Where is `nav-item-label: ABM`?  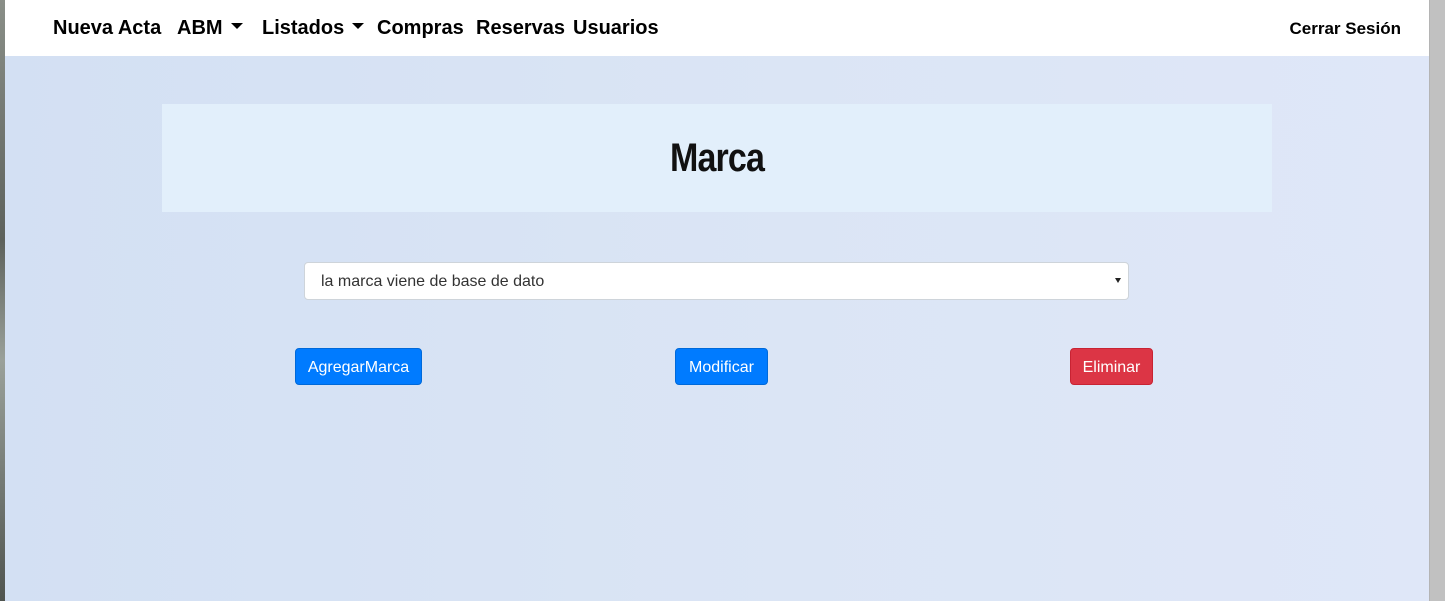
nav-item-label: ABM is located at coordinates (200, 28).